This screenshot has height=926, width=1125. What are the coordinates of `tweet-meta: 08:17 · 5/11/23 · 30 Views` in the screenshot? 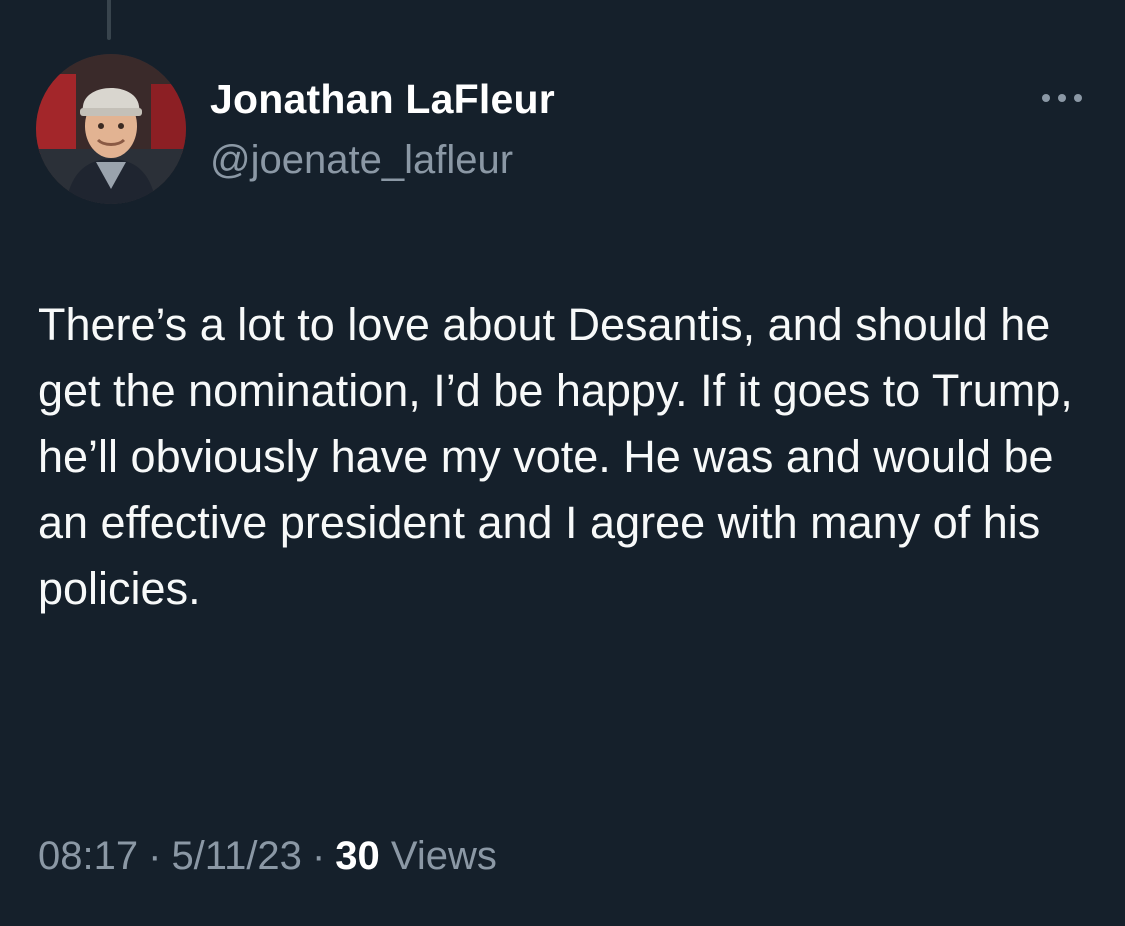 It's located at (267, 856).